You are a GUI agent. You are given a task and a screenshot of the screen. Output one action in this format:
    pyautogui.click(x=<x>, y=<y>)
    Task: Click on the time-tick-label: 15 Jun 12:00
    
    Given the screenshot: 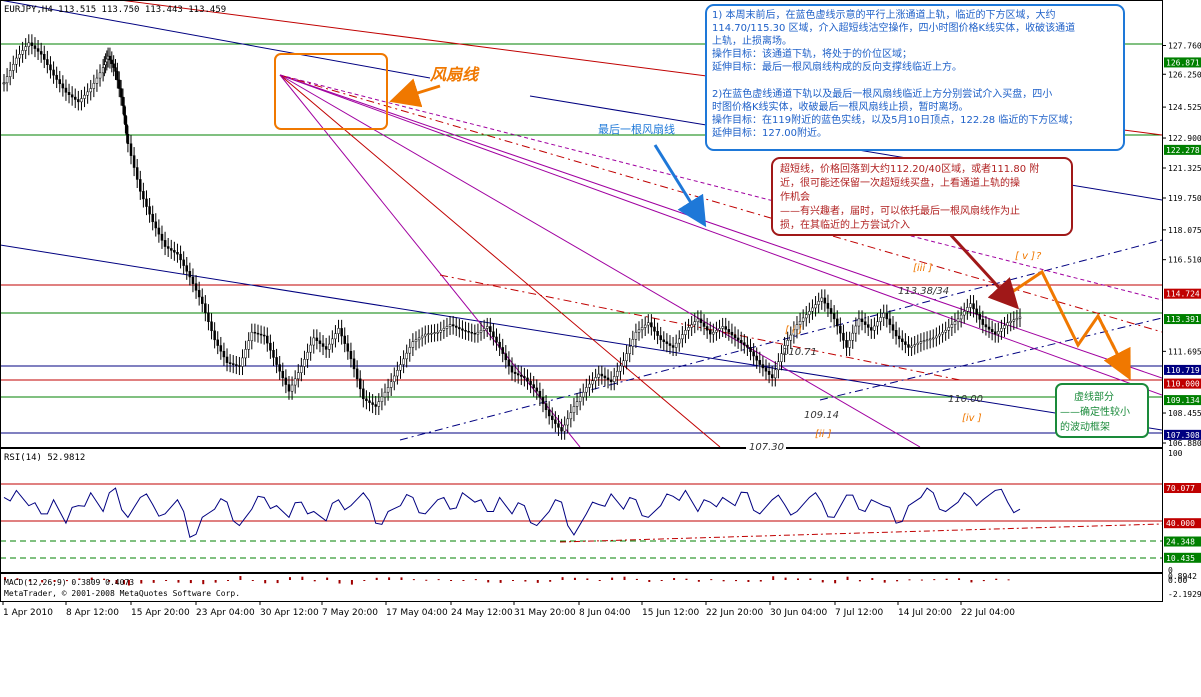 What is the action you would take?
    pyautogui.click(x=670, y=613)
    